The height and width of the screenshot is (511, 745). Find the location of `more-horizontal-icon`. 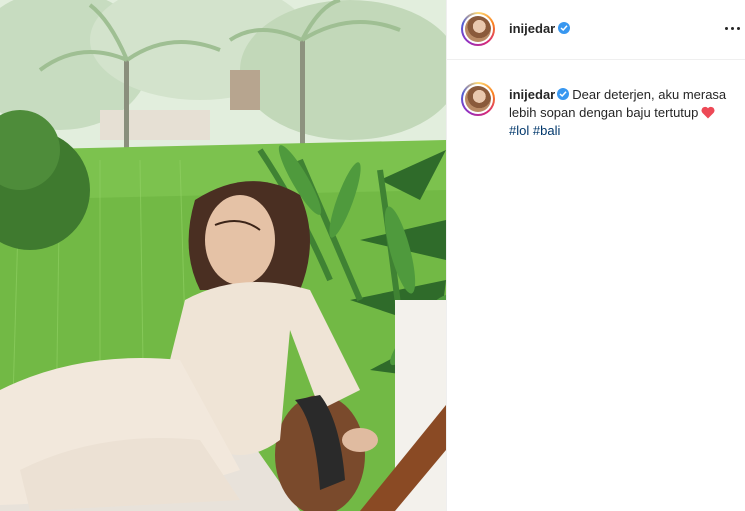

more-horizontal-icon is located at coordinates (733, 29).